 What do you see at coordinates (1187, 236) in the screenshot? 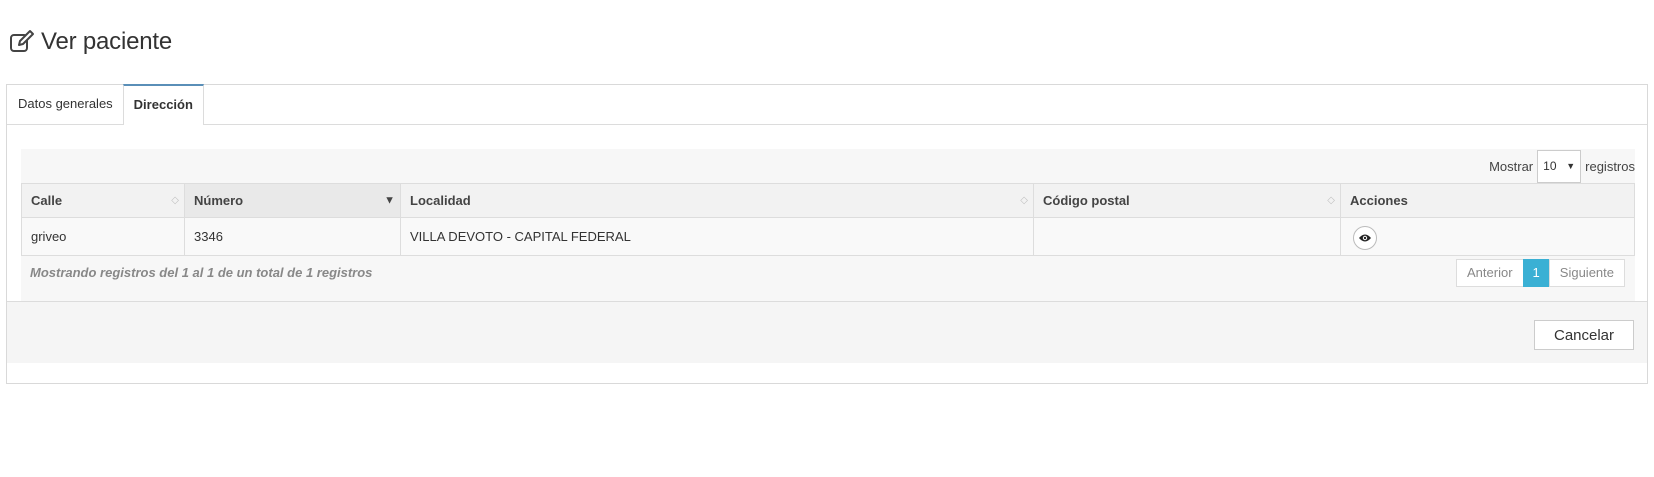
I see `cell-codigo-postal` at bounding box center [1187, 236].